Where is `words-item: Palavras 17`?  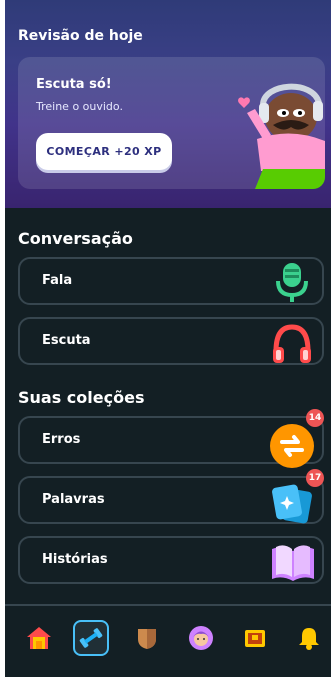
words-item: Palavras 17 is located at coordinates (171, 496).